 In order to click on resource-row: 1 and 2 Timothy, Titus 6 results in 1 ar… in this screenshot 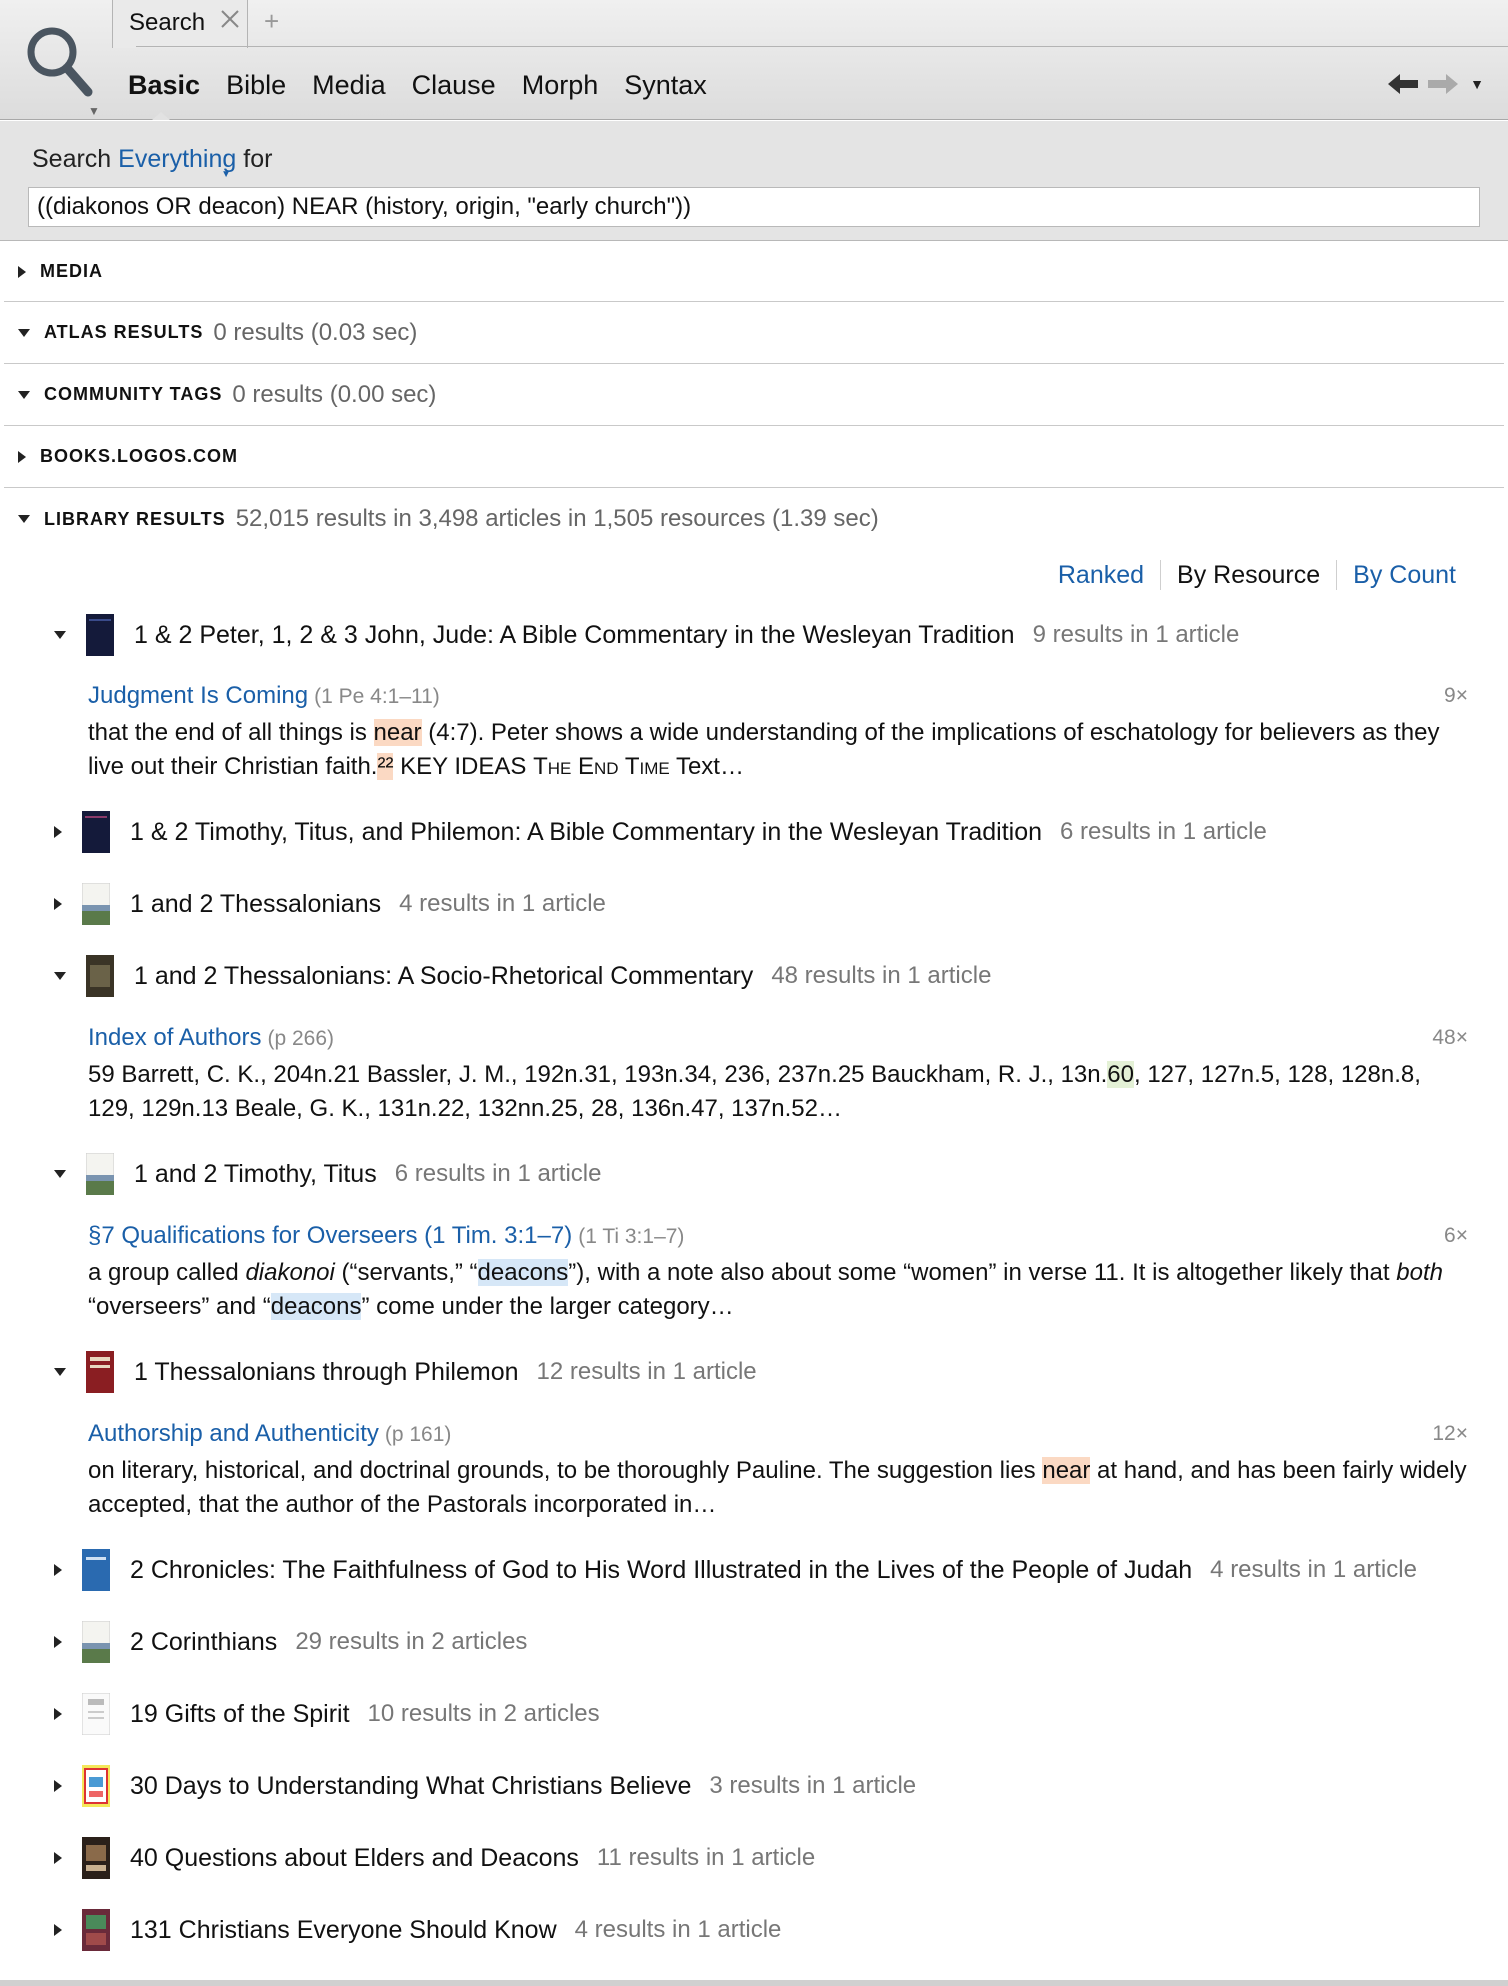, I will do `click(327, 1174)`.